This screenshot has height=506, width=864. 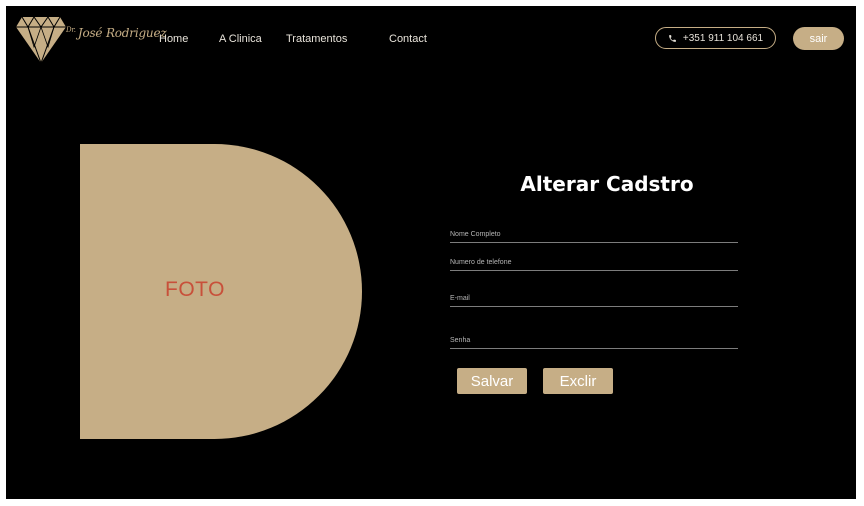 I want to click on nav-home: Home, so click(x=173, y=39).